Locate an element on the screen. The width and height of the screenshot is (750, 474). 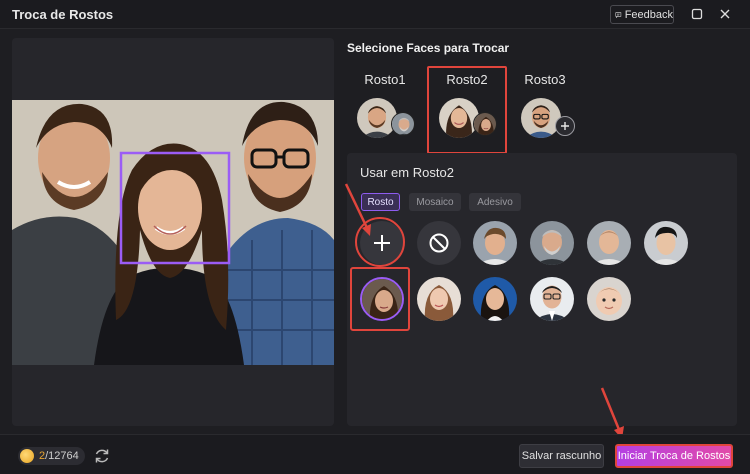
coin-icon is located at coordinates (27, 456).